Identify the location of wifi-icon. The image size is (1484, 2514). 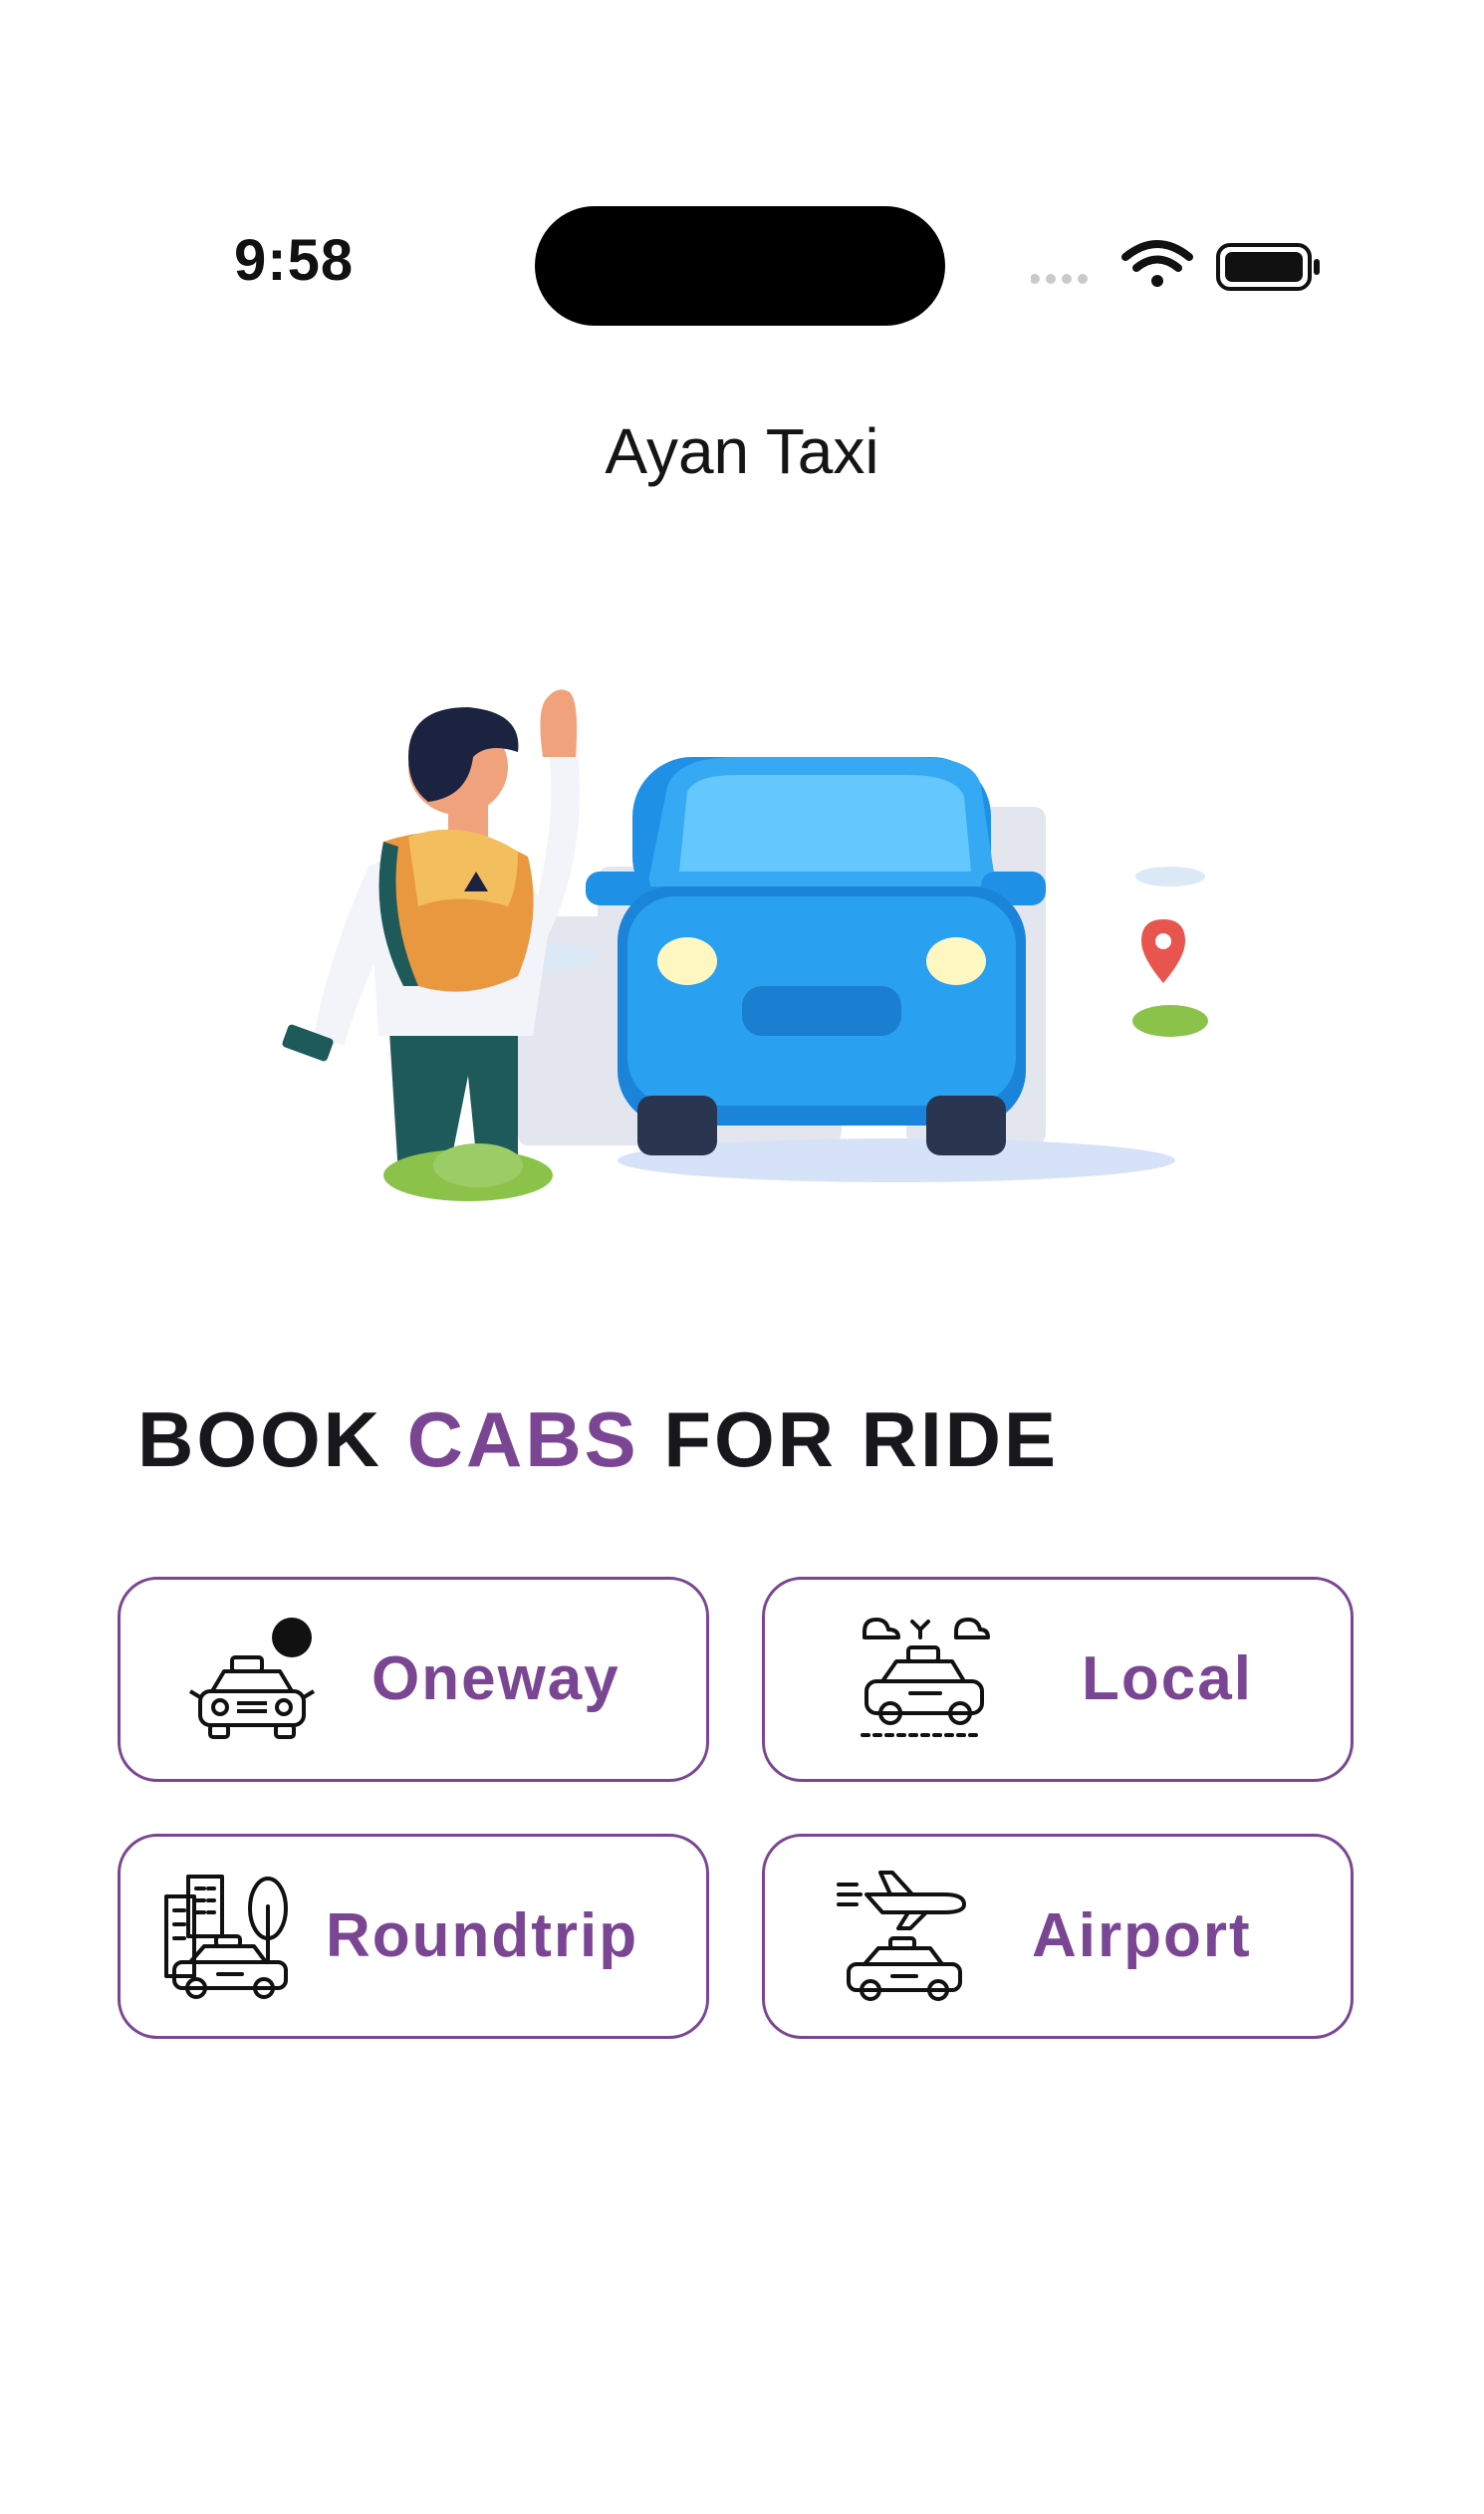
(1157, 263).